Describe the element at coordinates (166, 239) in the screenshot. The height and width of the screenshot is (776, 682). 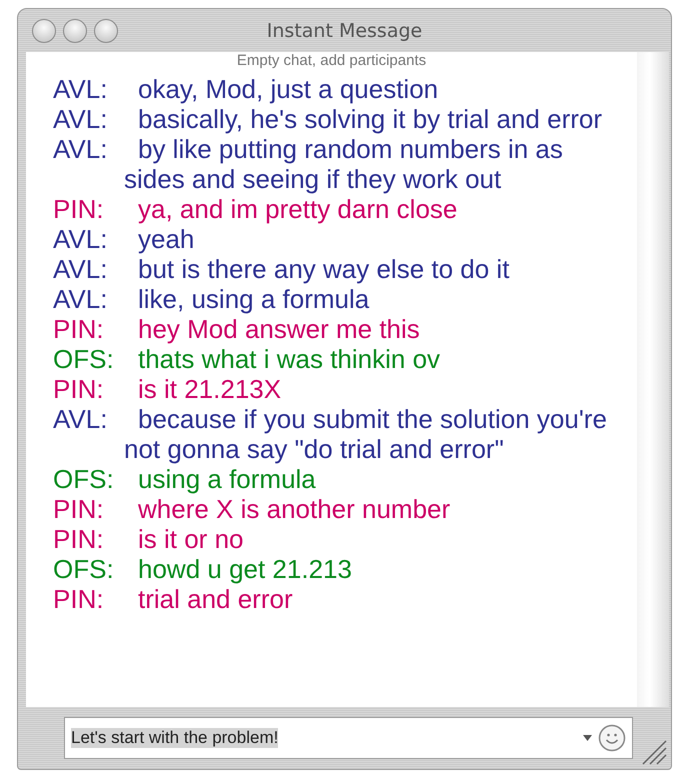
I see `message-text: yeah` at that location.